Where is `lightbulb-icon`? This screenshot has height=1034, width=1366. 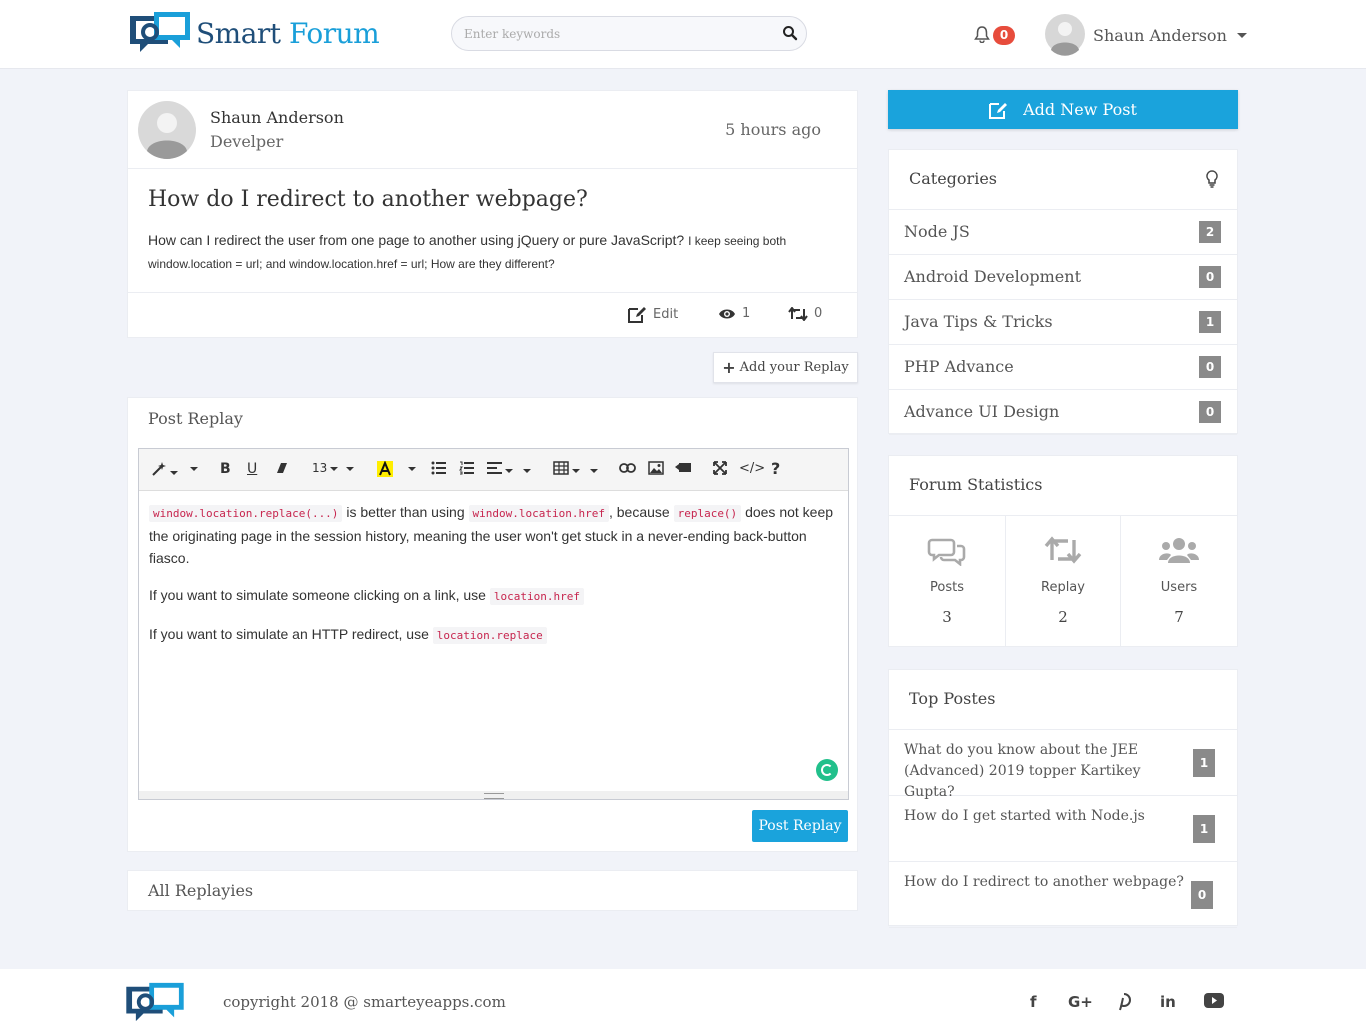
lightbulb-icon is located at coordinates (1212, 179).